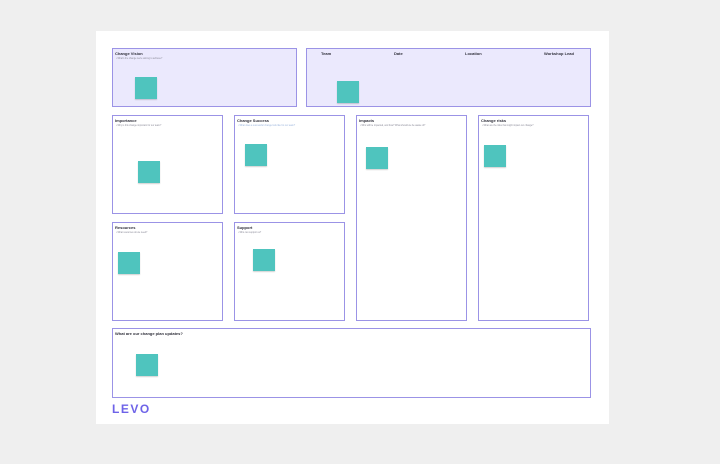 The width and height of the screenshot is (720, 464). I want to click on resources-title: Resources, so click(125, 227).